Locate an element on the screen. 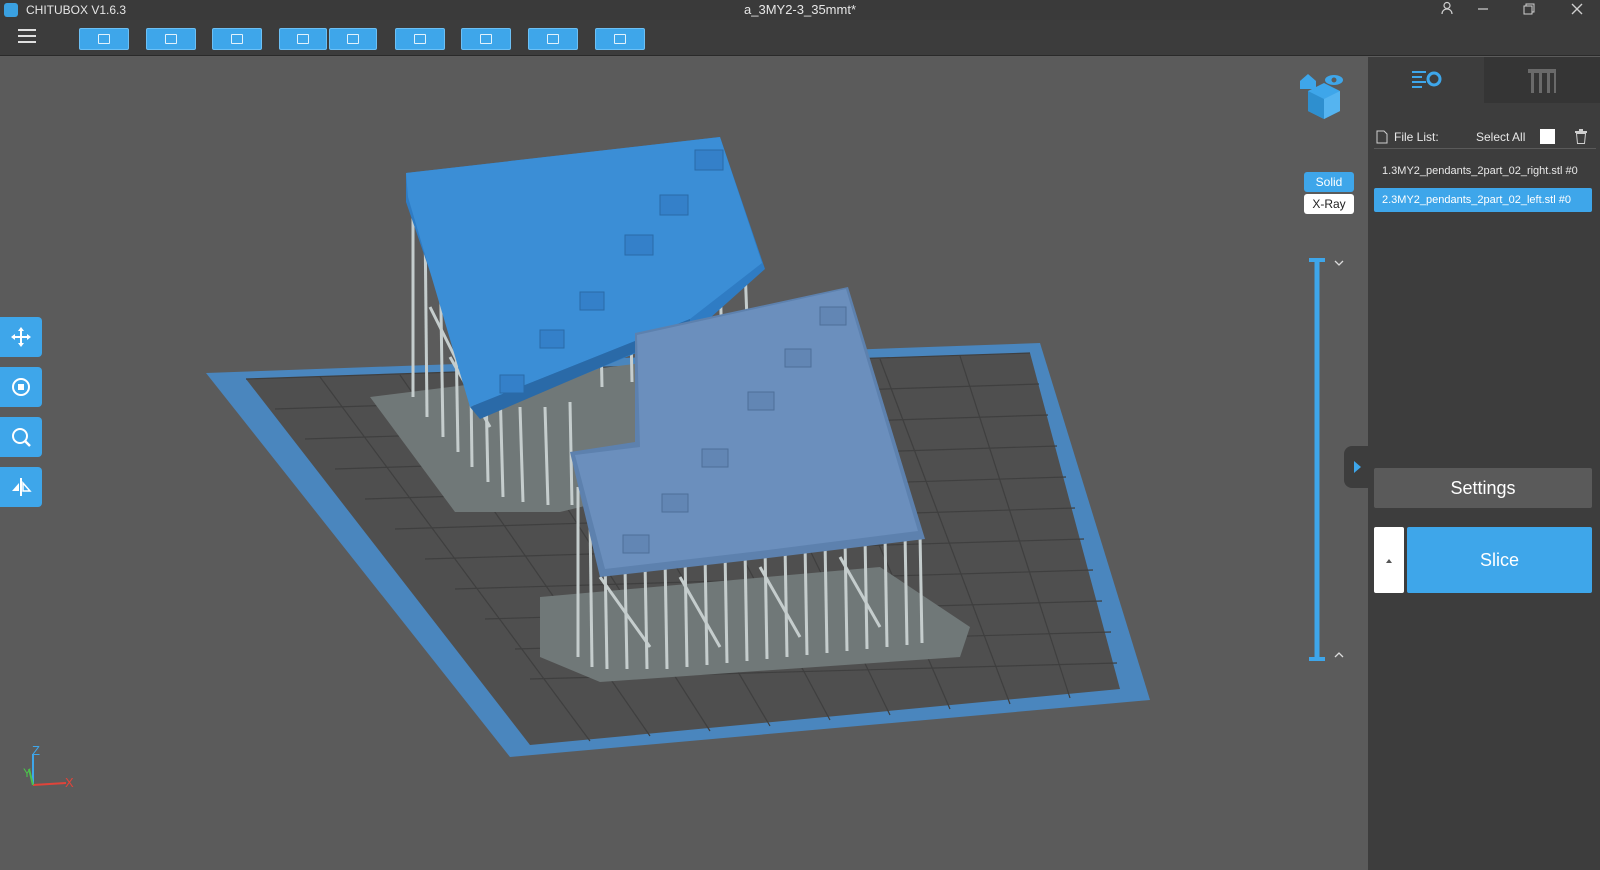 This screenshot has width=1600, height=870. move-icon is located at coordinates (21, 337).